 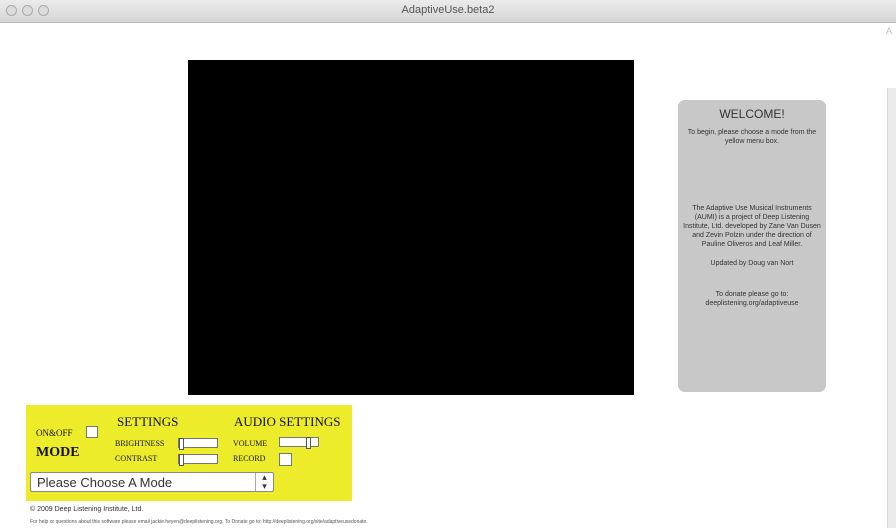 I want to click on record-checkbox, so click(x=285, y=459).